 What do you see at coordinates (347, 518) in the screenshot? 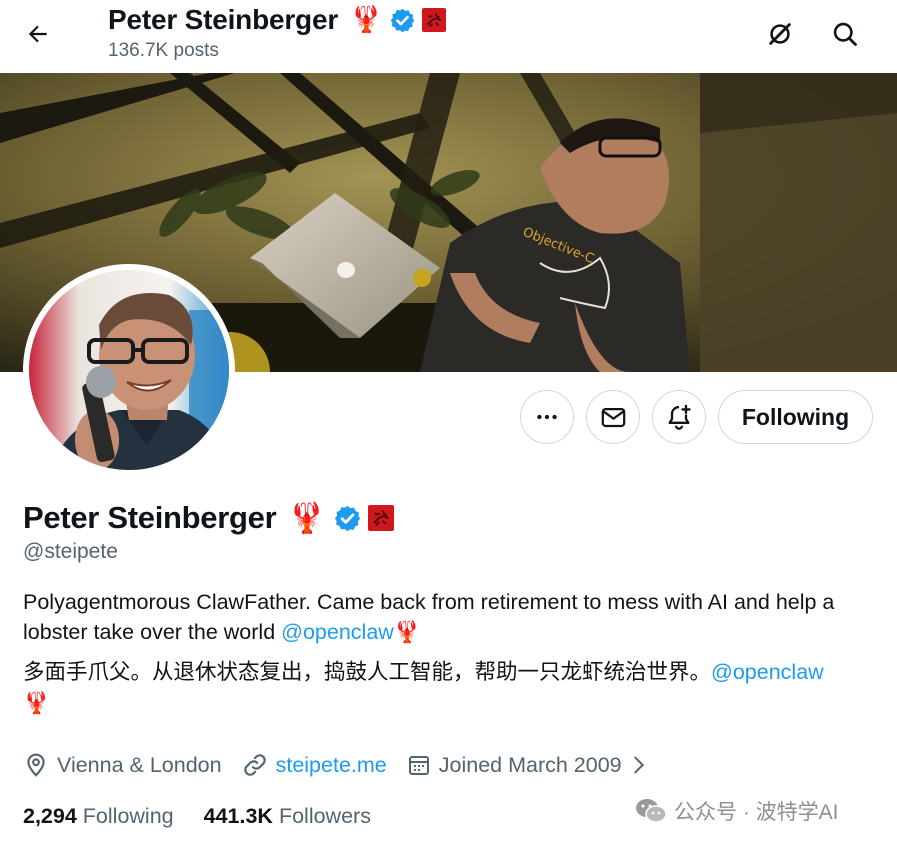
I see `profile-verified-icon` at bounding box center [347, 518].